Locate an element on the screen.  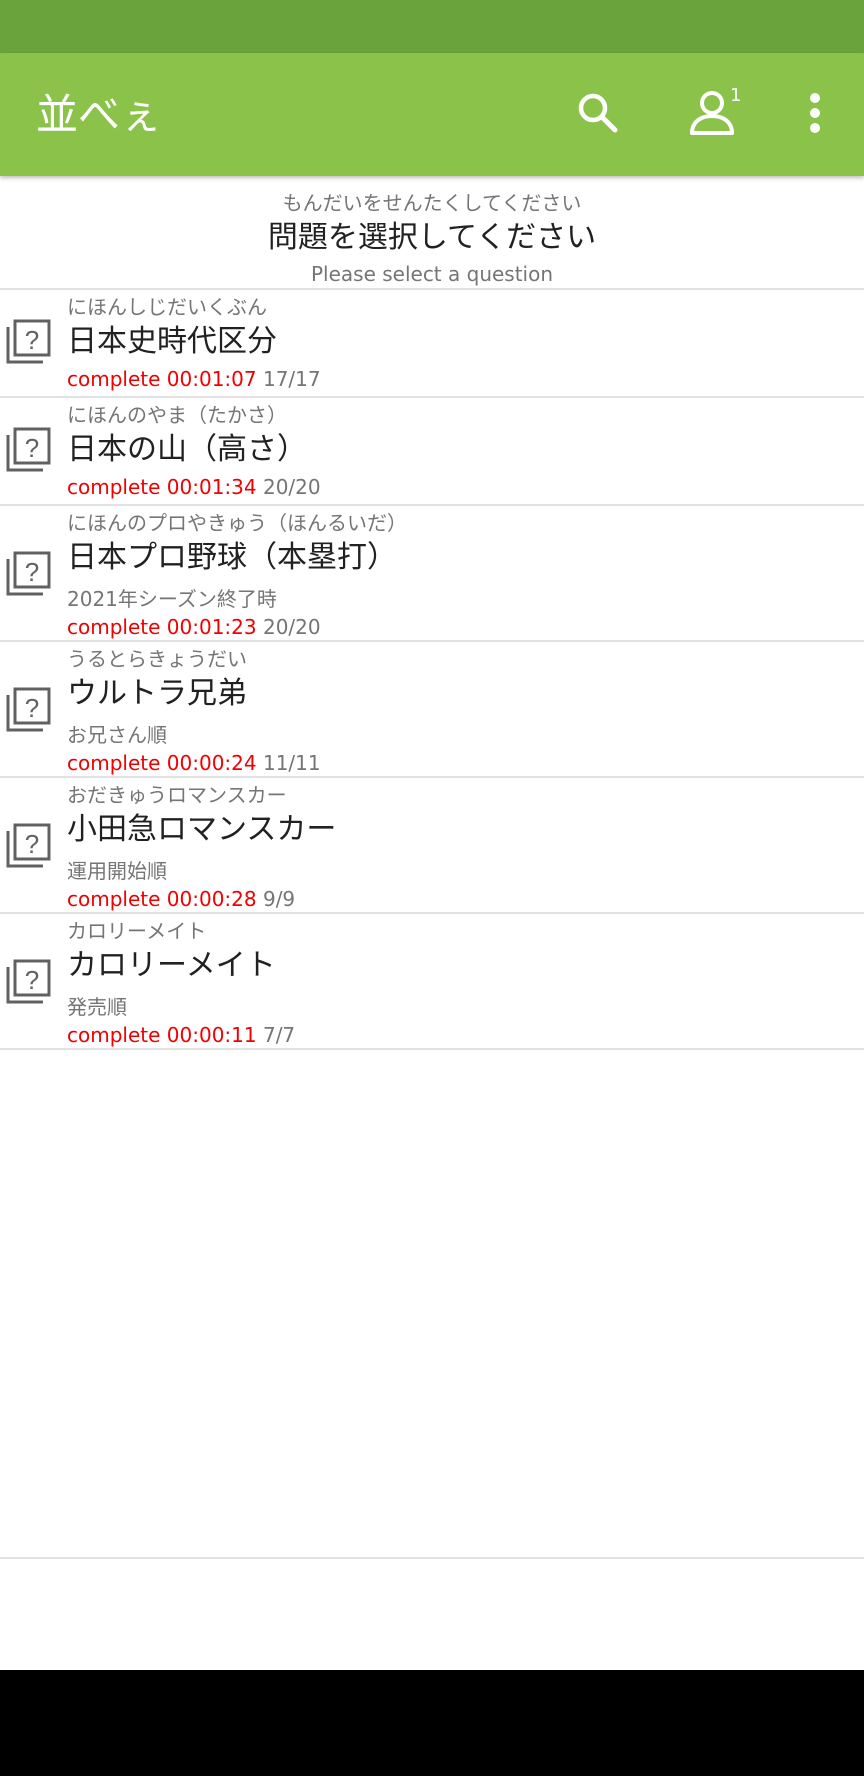
search-icon is located at coordinates (598, 113).